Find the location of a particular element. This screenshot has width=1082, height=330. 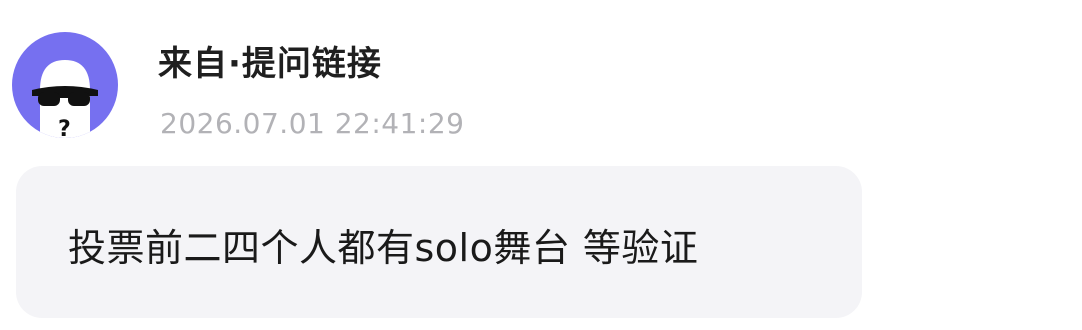

avatar: ? is located at coordinates (65, 85).